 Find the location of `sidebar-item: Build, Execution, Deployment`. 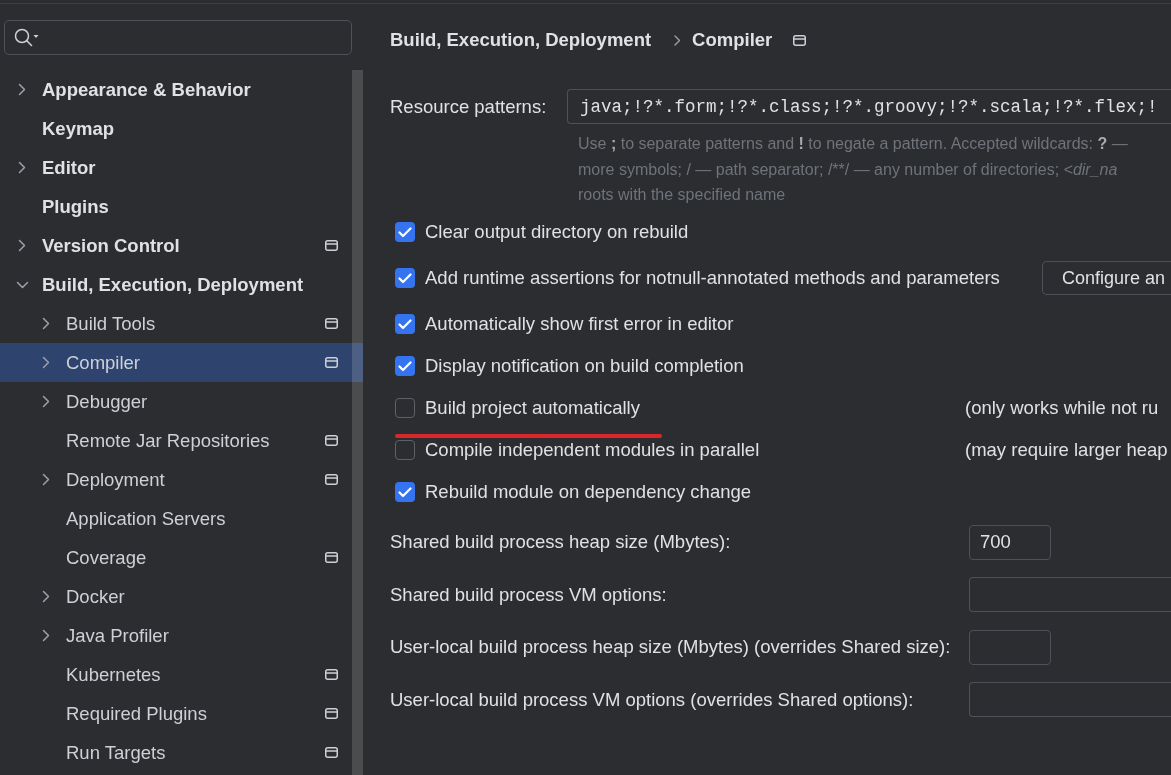

sidebar-item: Build, Execution, Deployment is located at coordinates (181, 284).